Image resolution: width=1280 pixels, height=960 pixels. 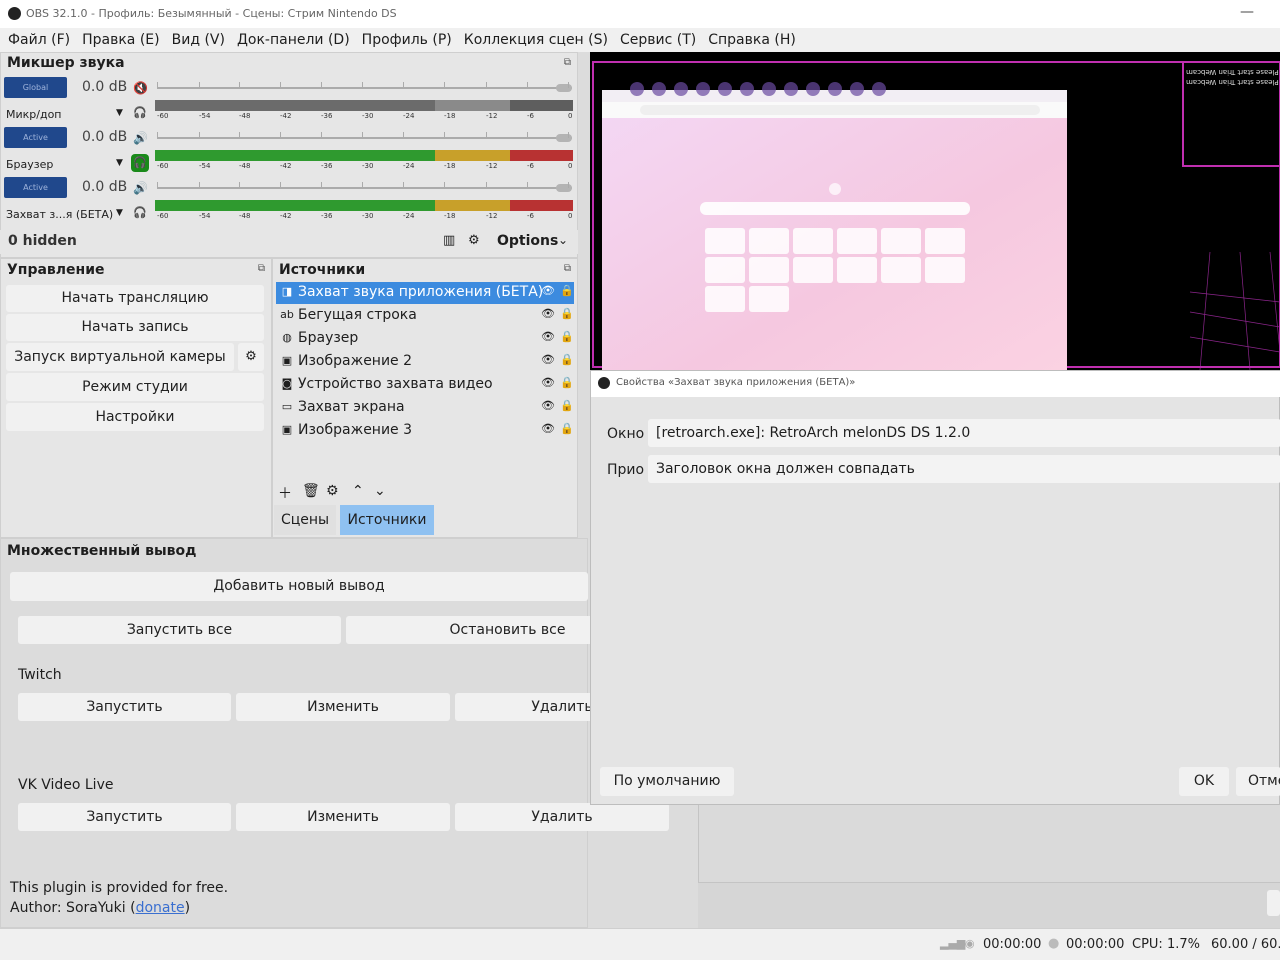 I want to click on vk-delete-button: Удалить, so click(x=562, y=817).